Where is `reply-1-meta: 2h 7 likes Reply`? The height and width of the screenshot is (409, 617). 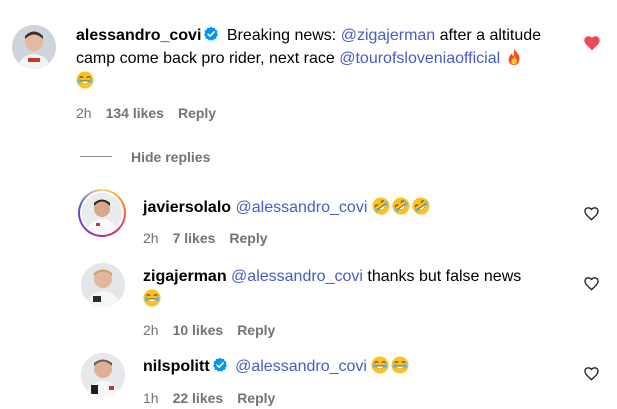 reply-1-meta: 2h 7 likes Reply is located at coordinates (212, 238).